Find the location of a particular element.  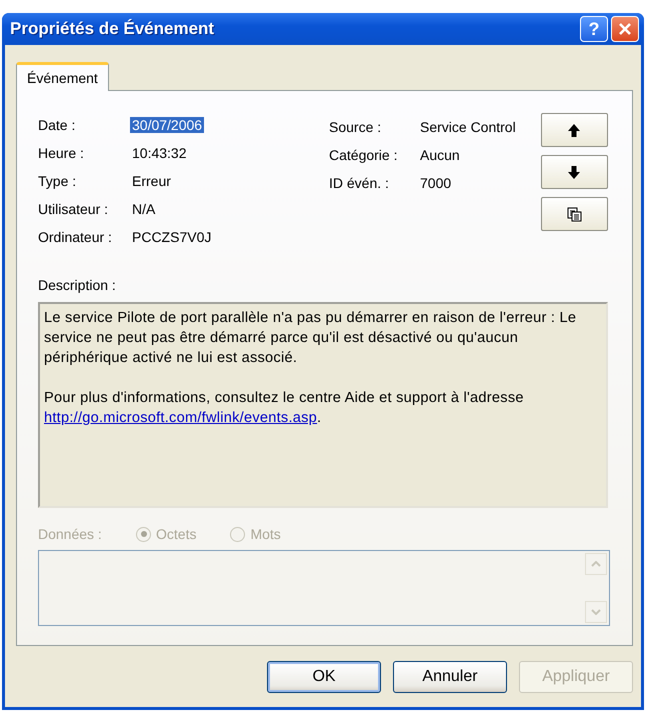

field-value: Service Control is located at coordinates (468, 127).